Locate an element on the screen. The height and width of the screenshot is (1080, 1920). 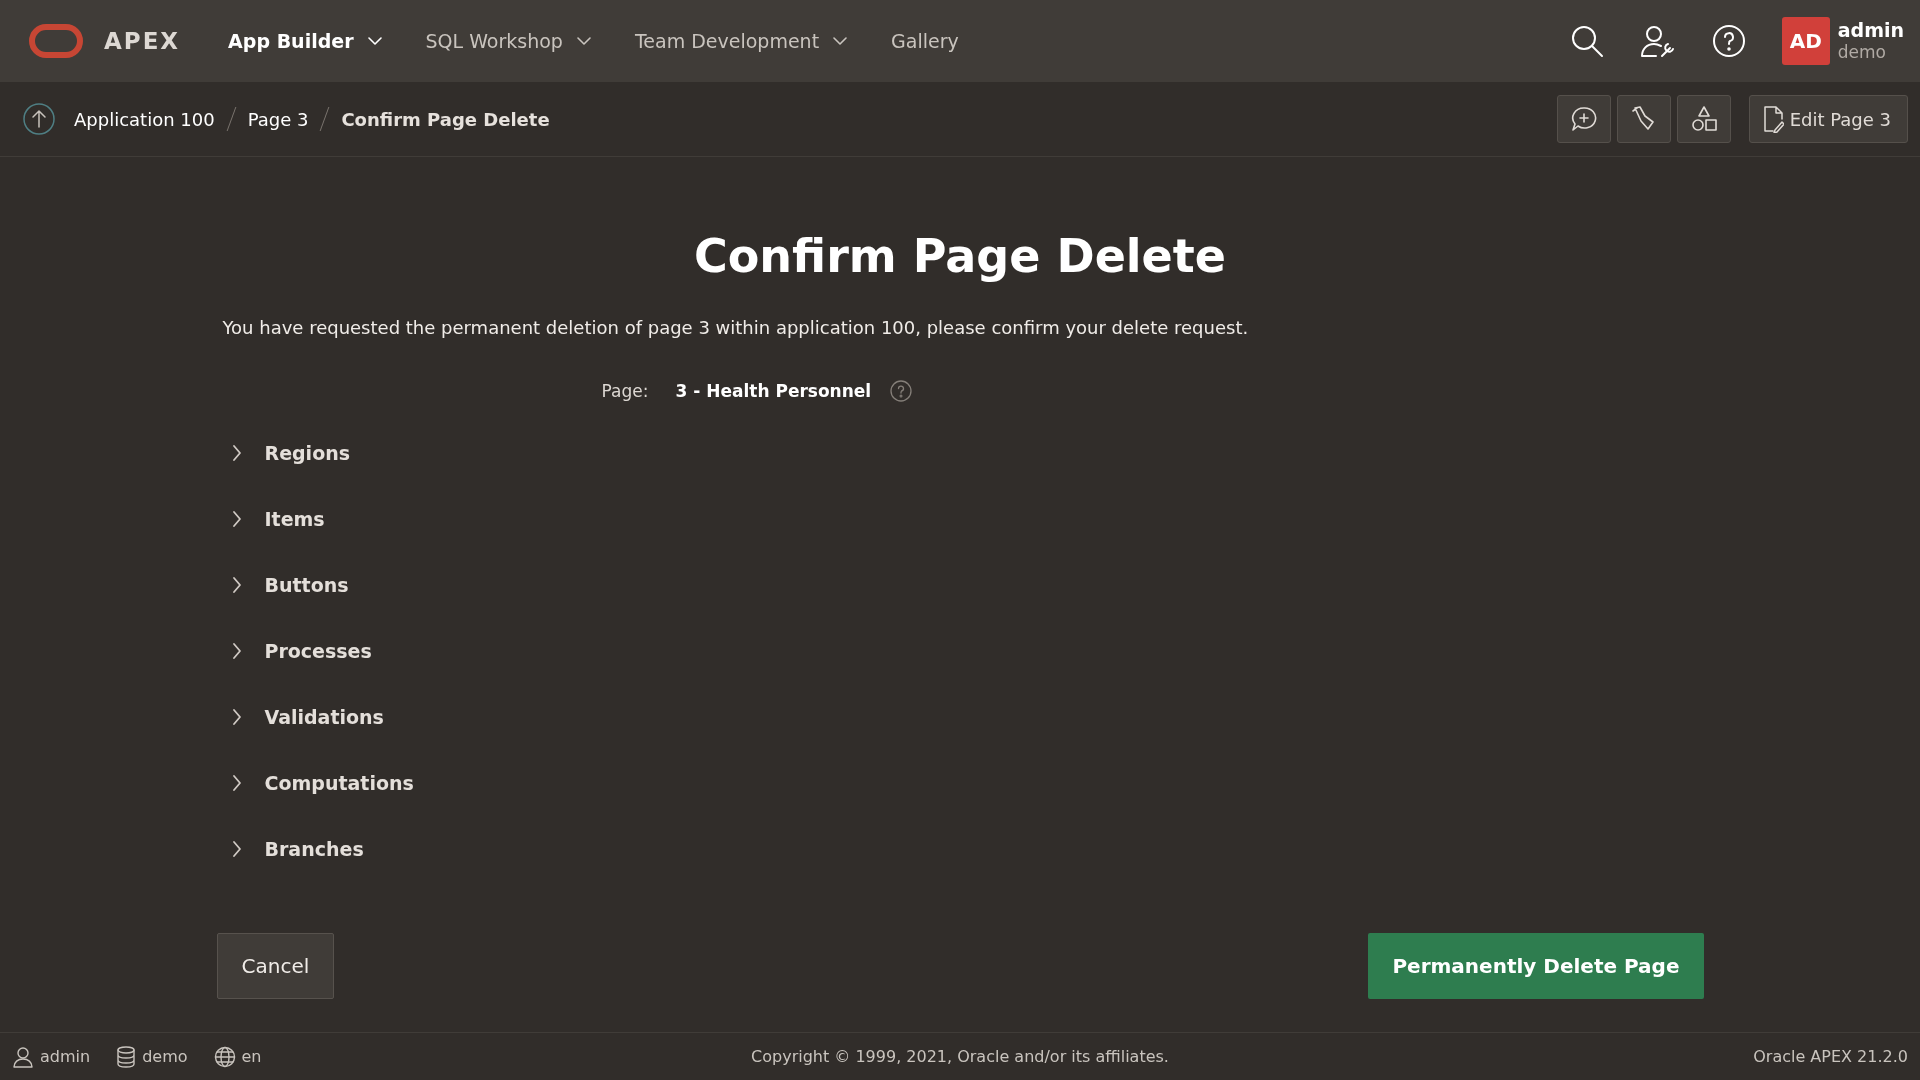
user-name: admin is located at coordinates (1870, 30).